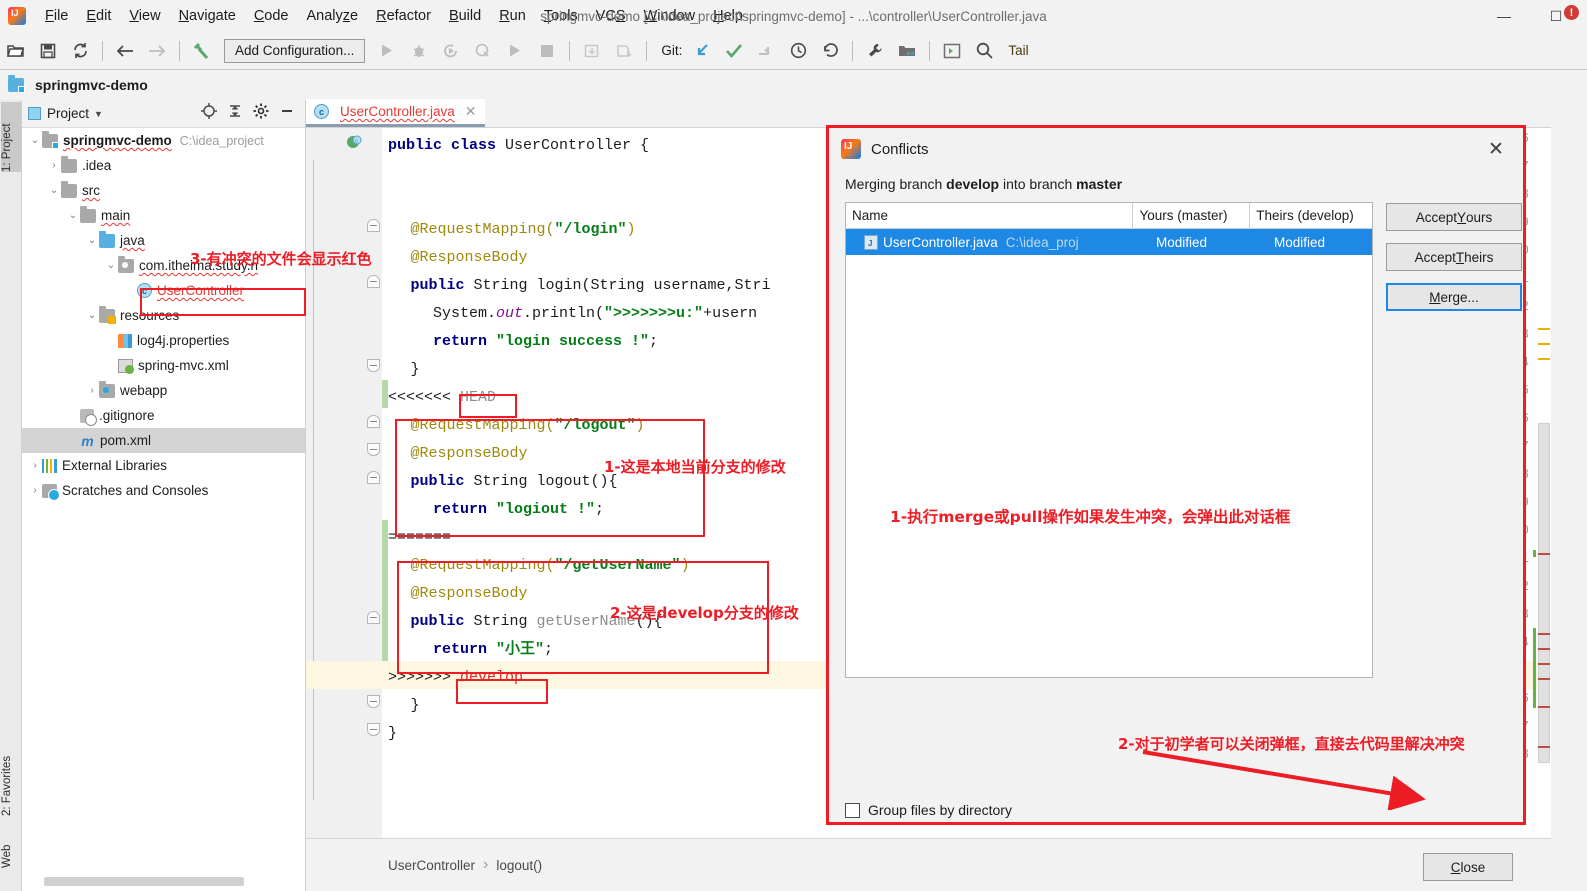 The height and width of the screenshot is (891, 1587). Describe the element at coordinates (56, 16) in the screenshot. I see `menu-file: File` at that location.